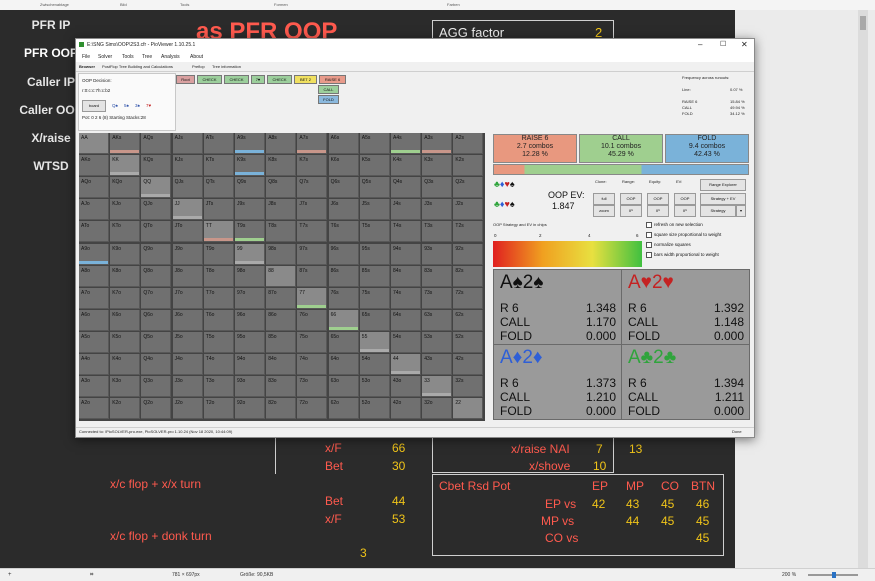  What do you see at coordinates (209, 79) in the screenshot?
I see `tree-node-check: CHECK` at bounding box center [209, 79].